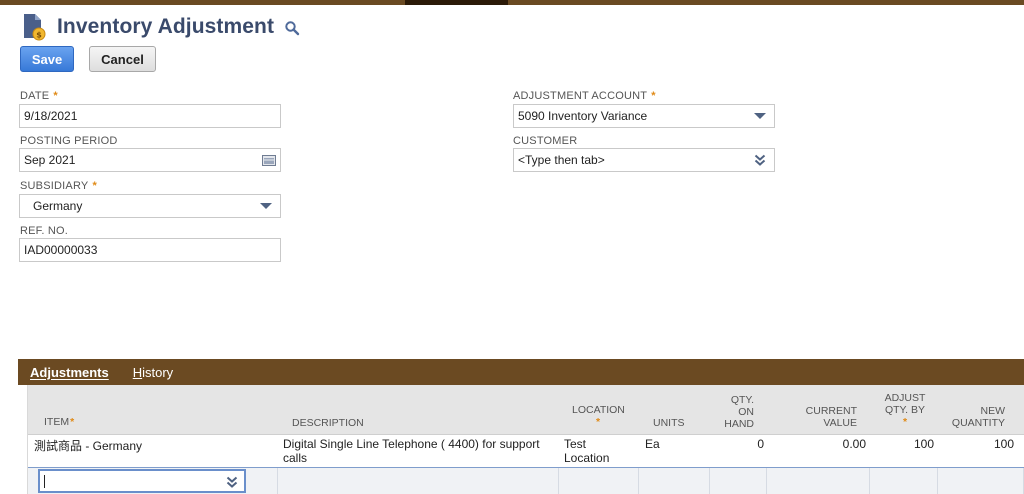 Image resolution: width=1024 pixels, height=494 pixels. Describe the element at coordinates (760, 444) in the screenshot. I see `cell-qty-on-hand: 0` at that location.